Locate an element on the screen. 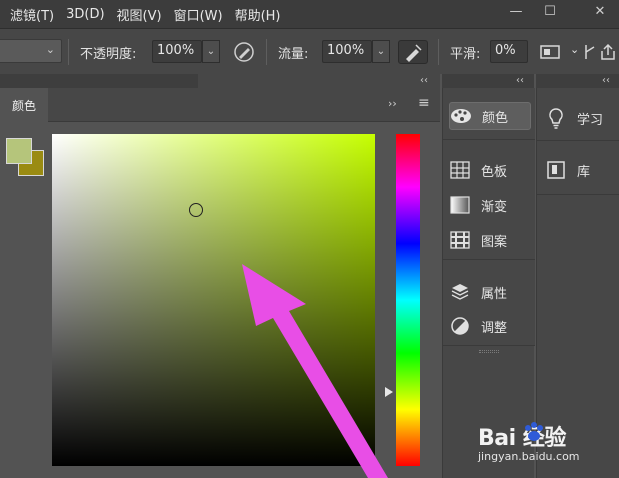 This screenshot has width=619, height=478. dock-section-swatches: 色板 渐变 图案 is located at coordinates (489, 200).